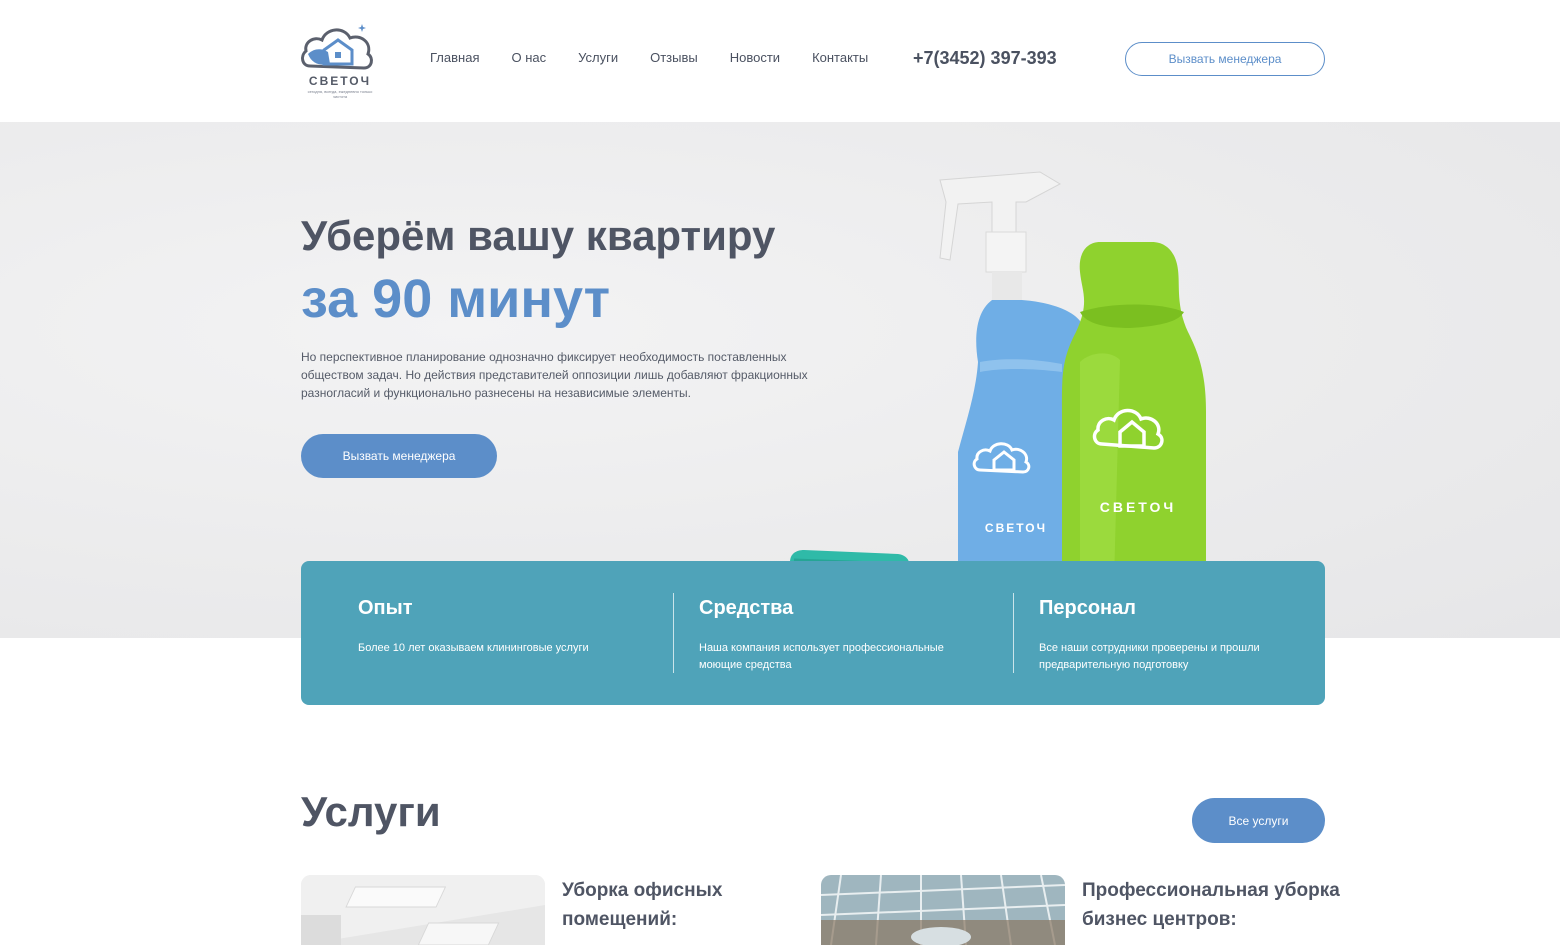 The width and height of the screenshot is (1560, 945). I want to click on nav-item-reviews: Отзывы, so click(674, 60).